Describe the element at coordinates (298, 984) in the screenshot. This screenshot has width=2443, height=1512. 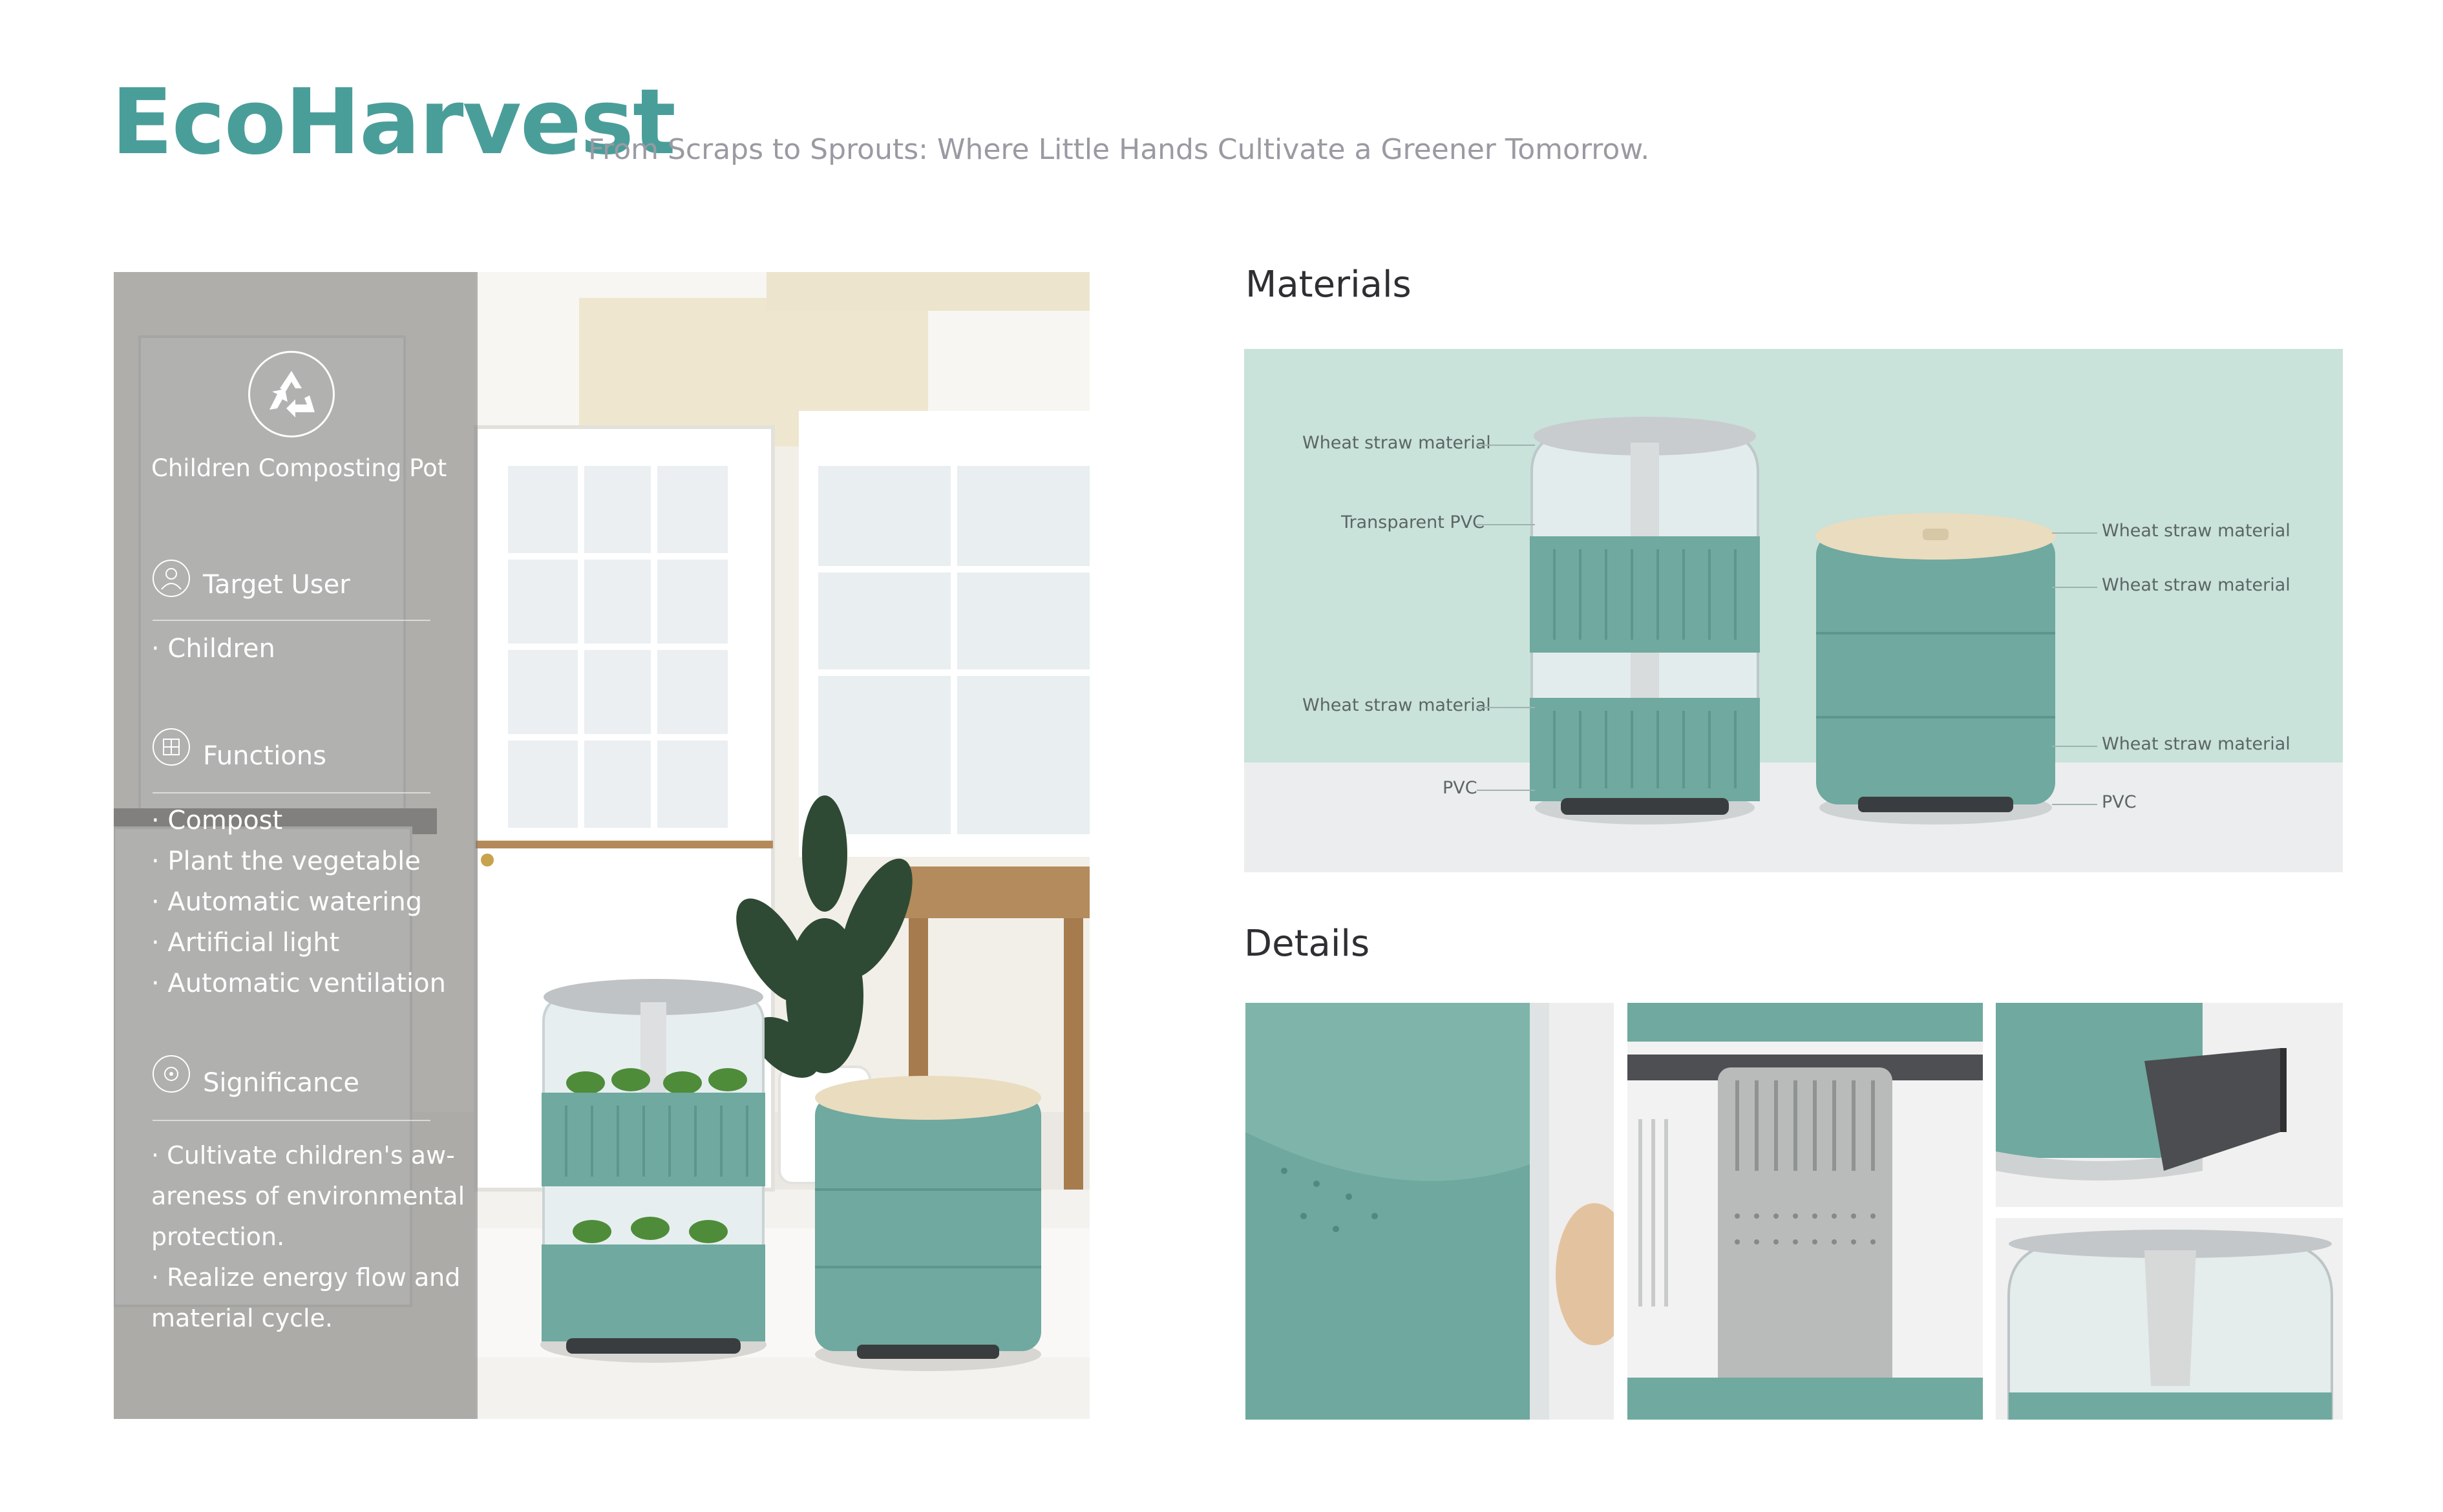
I see `function-item: · Automatic ventilation` at that location.